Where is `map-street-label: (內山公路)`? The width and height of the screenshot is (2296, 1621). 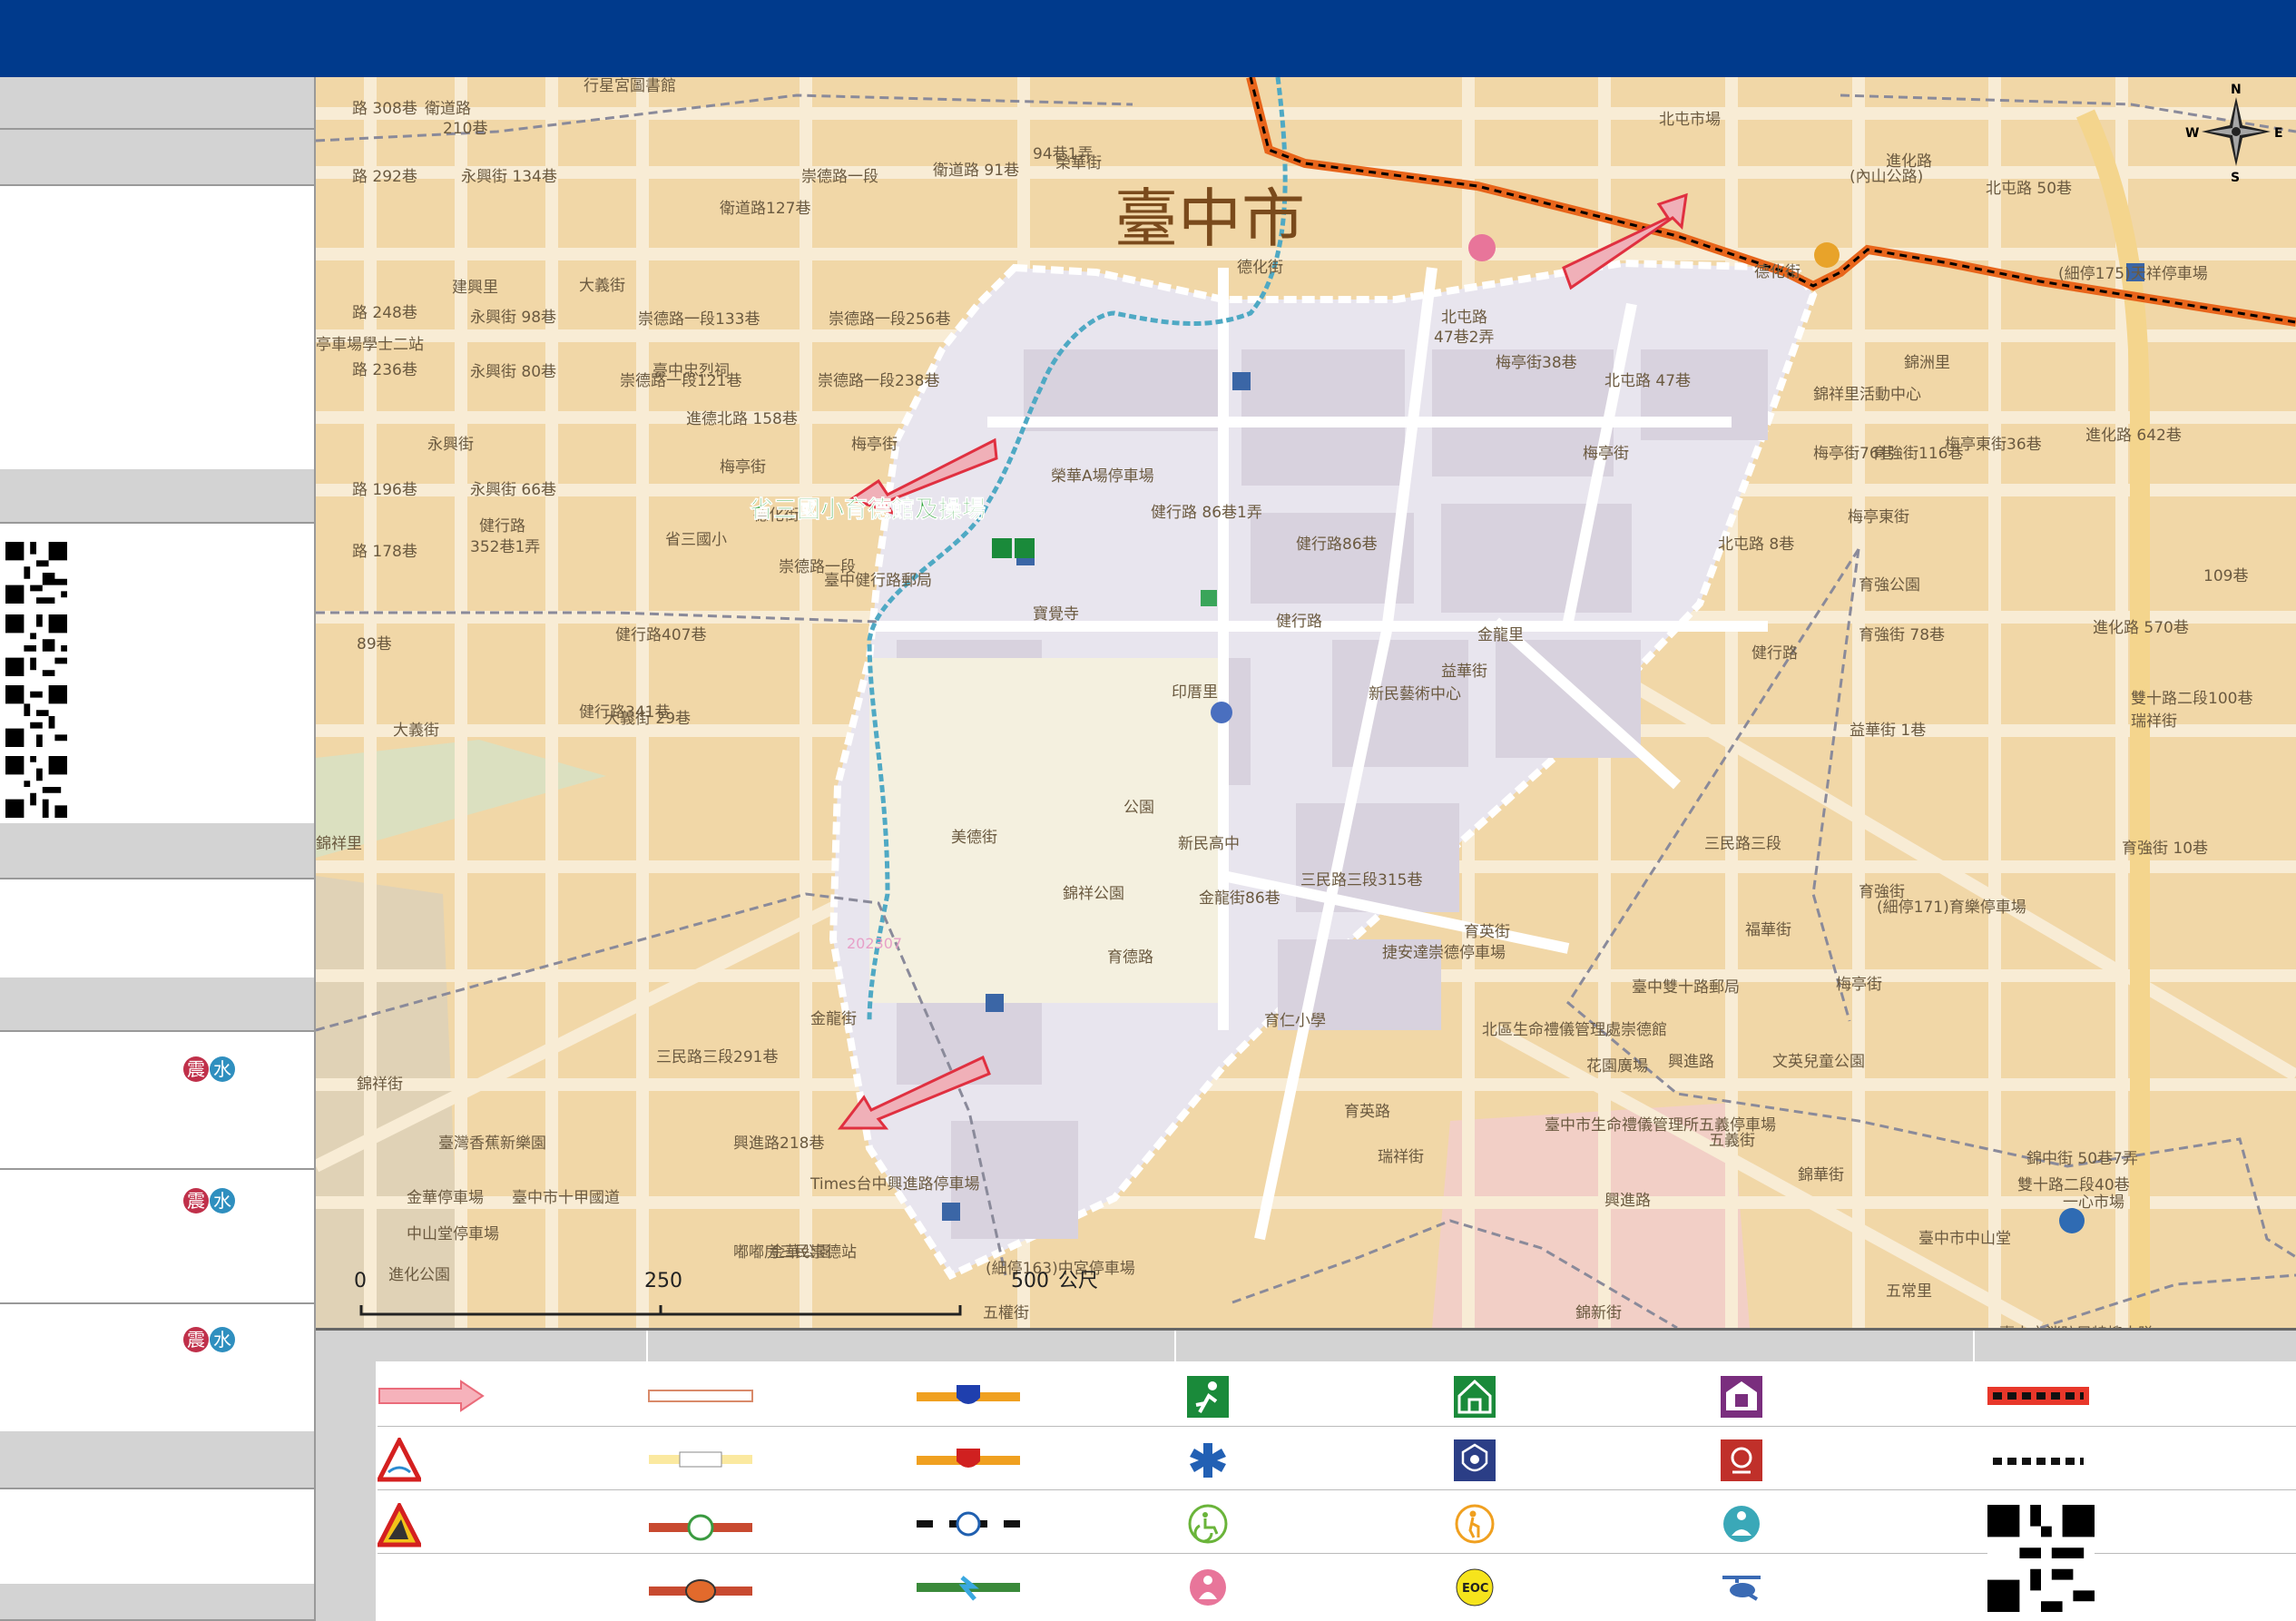 map-street-label: (內山公路) is located at coordinates (1886, 177).